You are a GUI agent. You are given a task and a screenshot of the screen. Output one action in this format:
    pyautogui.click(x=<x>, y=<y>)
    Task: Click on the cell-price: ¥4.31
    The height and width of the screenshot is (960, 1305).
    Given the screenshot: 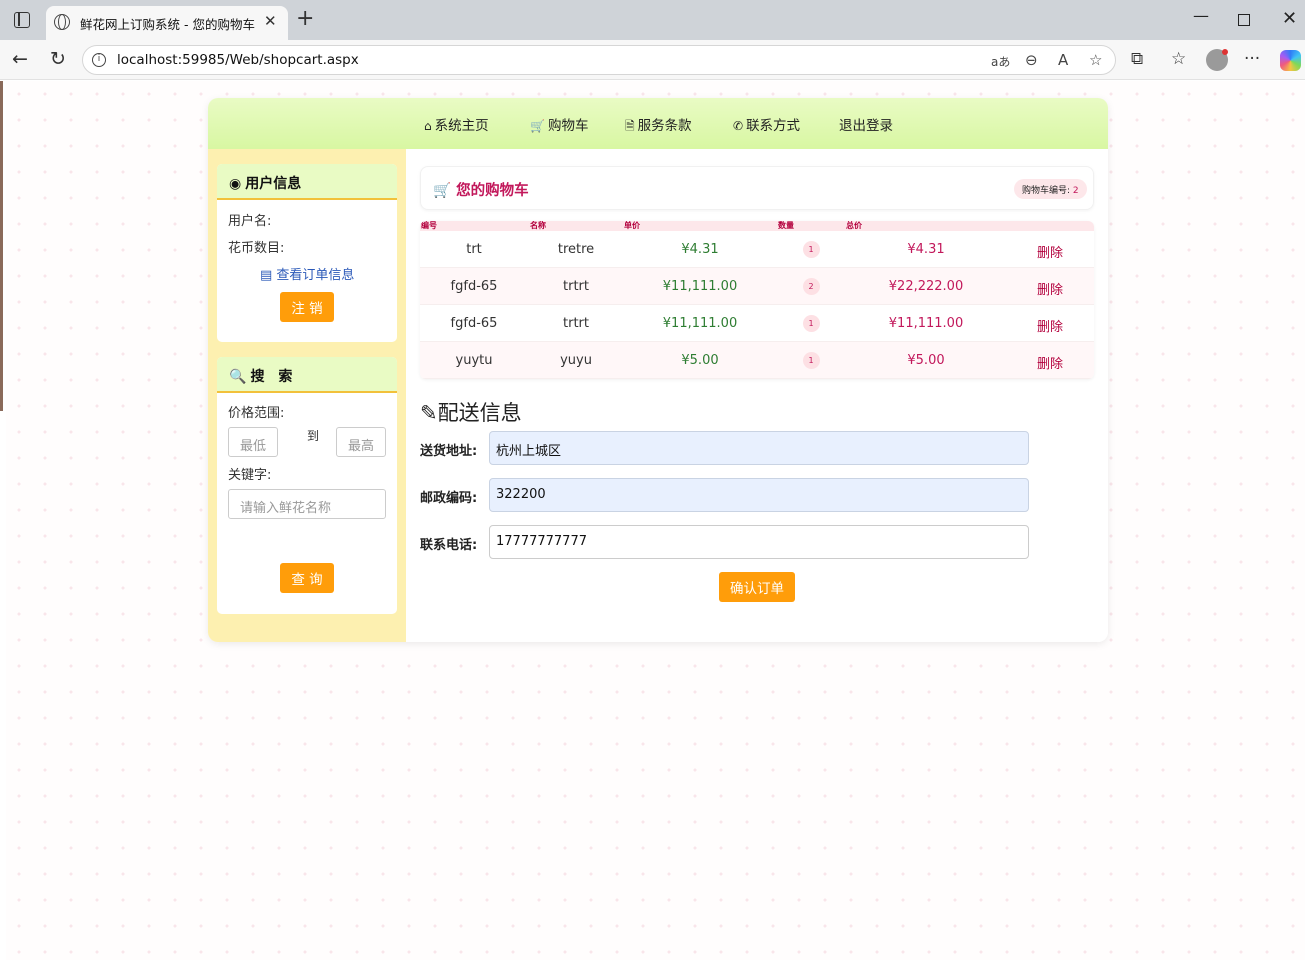 What is the action you would take?
    pyautogui.click(x=700, y=249)
    